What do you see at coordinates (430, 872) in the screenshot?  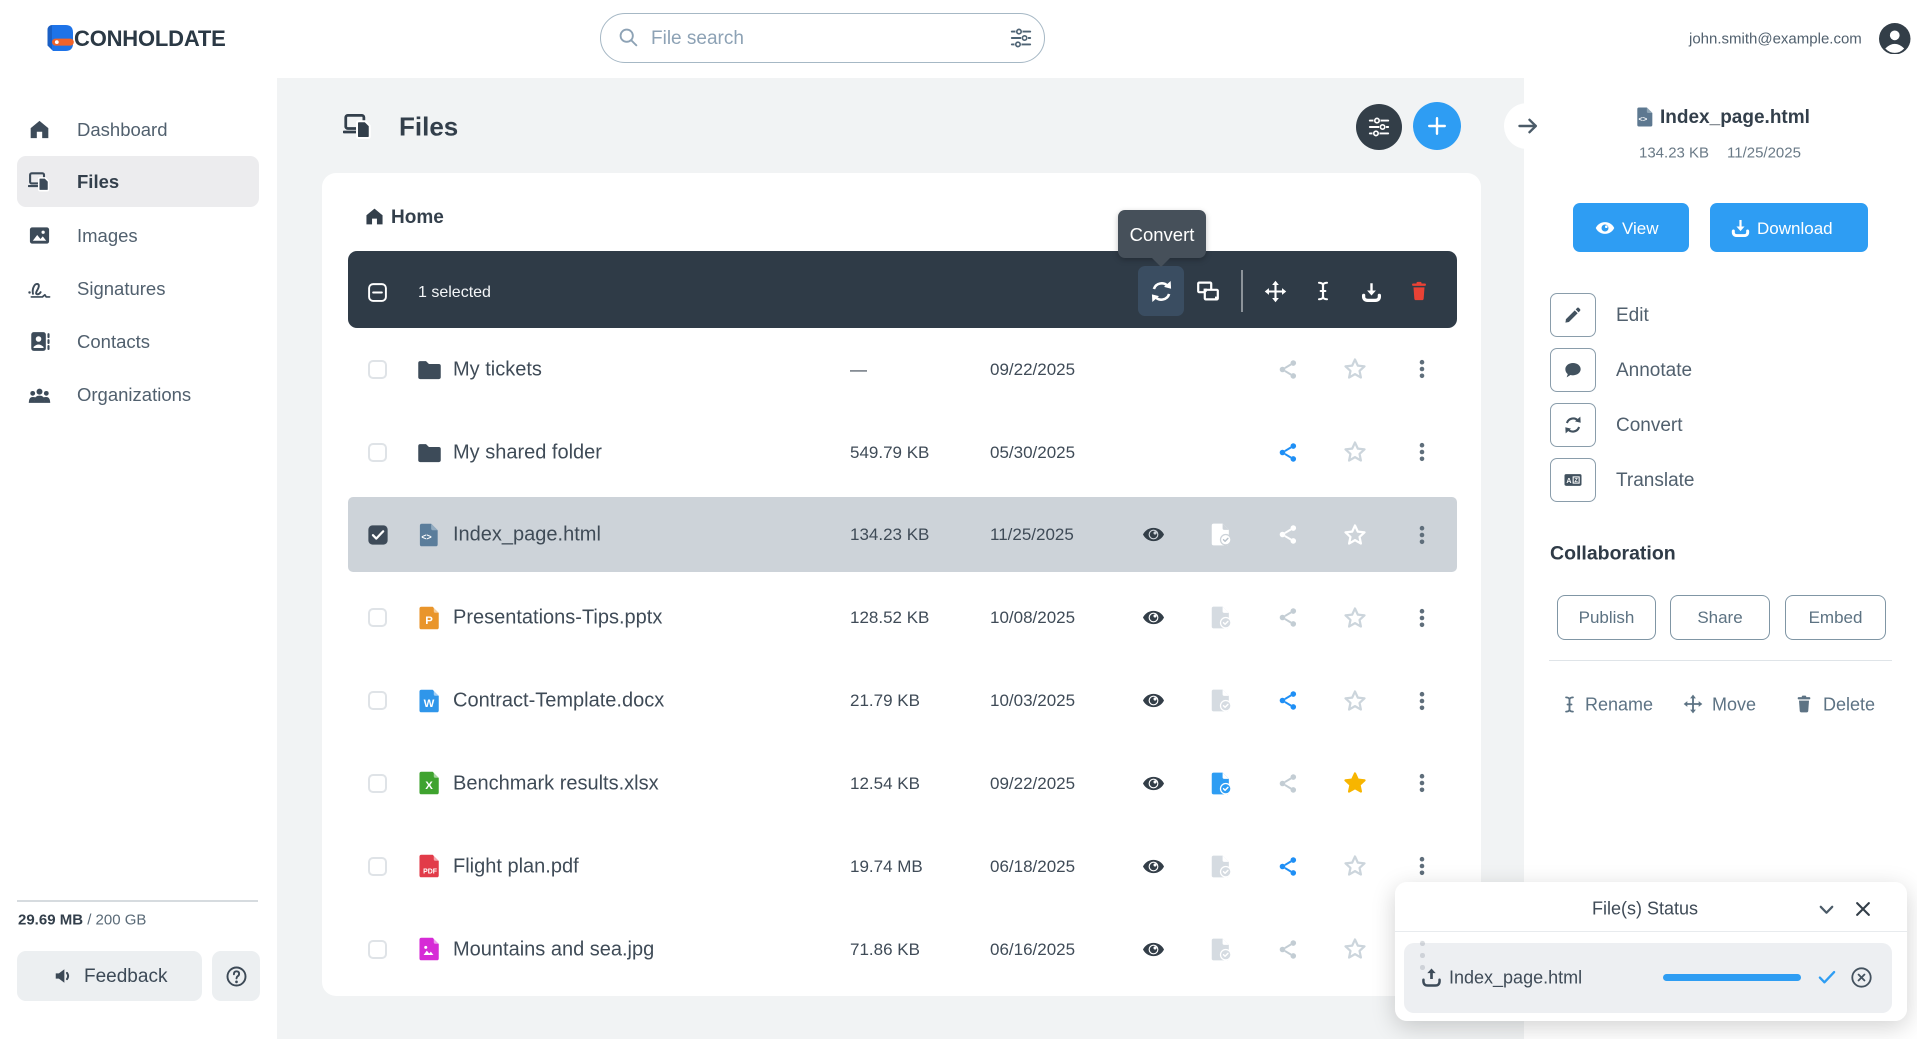 I see `svg-text: PDF` at bounding box center [430, 872].